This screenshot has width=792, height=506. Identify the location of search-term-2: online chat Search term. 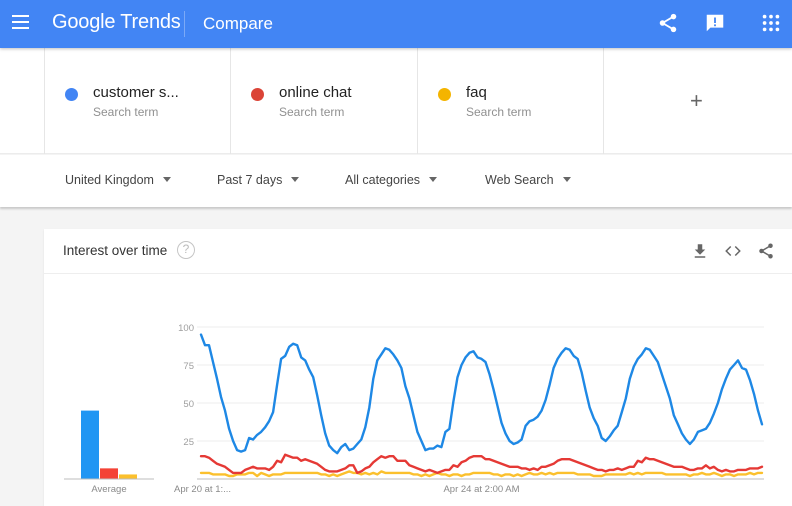
(323, 101).